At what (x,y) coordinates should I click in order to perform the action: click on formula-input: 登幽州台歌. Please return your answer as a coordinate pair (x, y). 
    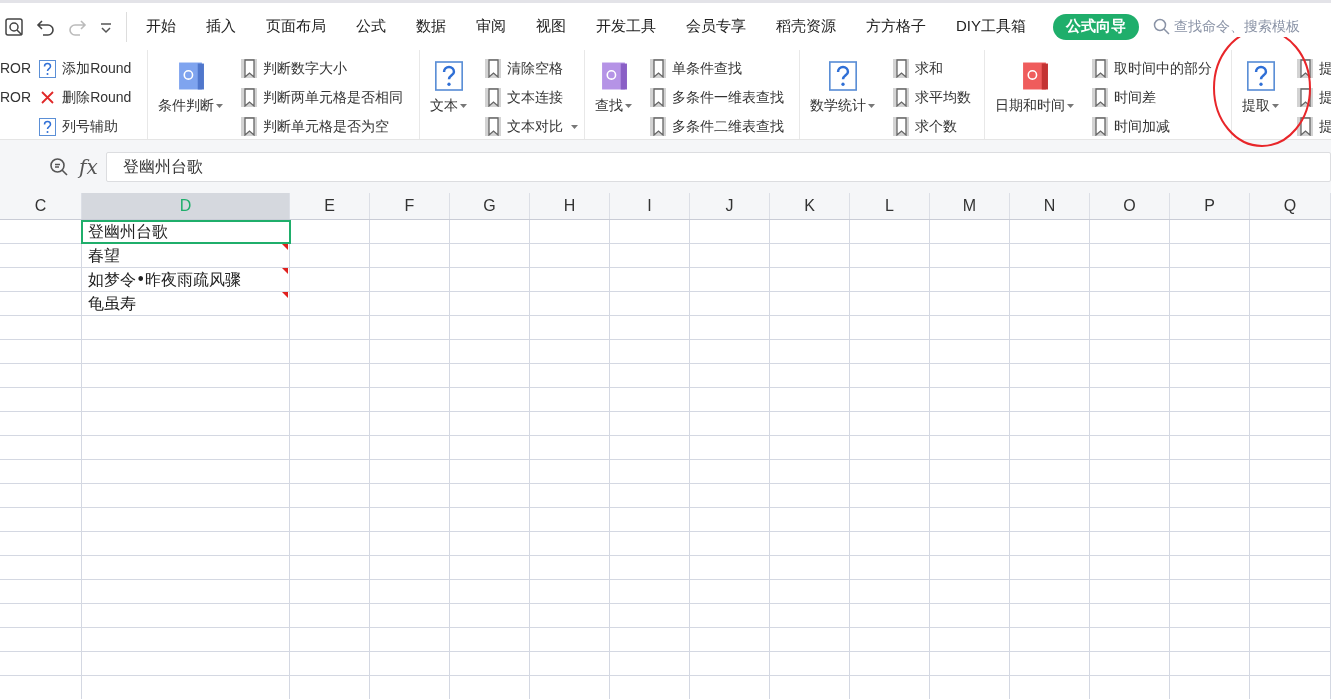
    Looking at the image, I should click on (718, 166).